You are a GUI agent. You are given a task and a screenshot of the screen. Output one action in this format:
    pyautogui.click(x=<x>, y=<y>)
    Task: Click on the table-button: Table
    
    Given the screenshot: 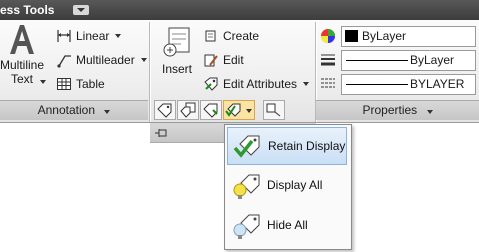 What is the action you would take?
    pyautogui.click(x=80, y=84)
    